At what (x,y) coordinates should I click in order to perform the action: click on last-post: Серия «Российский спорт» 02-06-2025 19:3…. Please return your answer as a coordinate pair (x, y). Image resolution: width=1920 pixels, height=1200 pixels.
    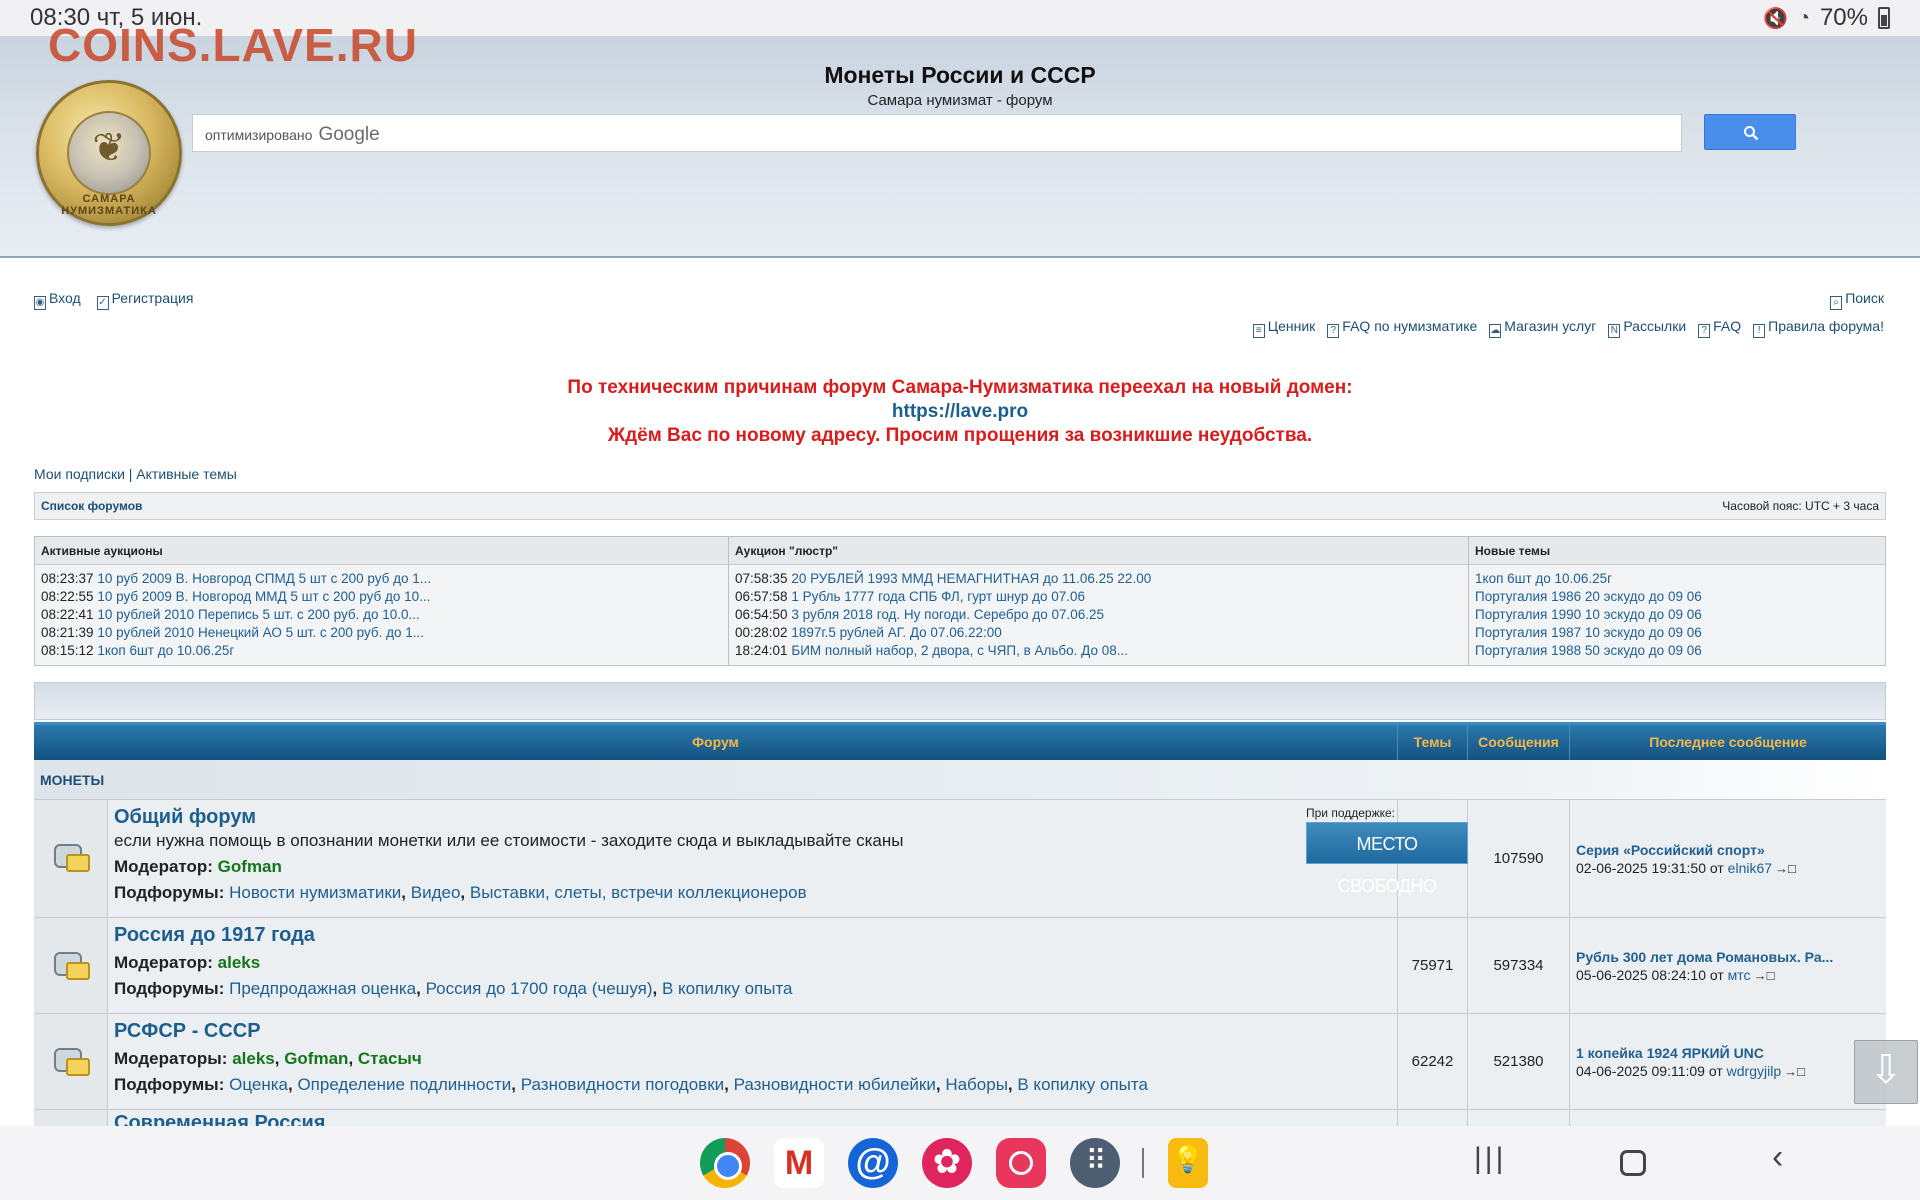
    Looking at the image, I should click on (1728, 858).